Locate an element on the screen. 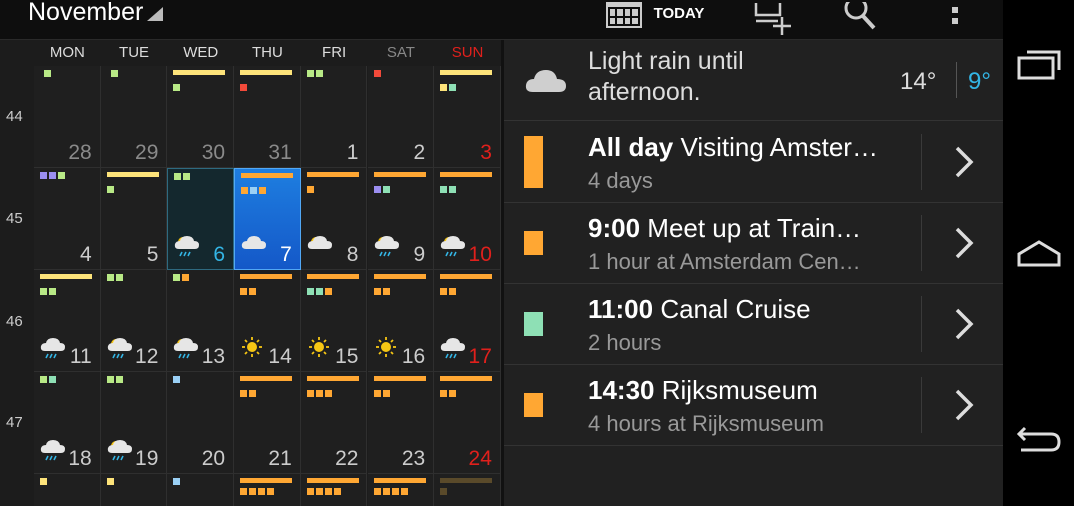 The image size is (1074, 506). day-cell: 22 is located at coordinates (334, 423).